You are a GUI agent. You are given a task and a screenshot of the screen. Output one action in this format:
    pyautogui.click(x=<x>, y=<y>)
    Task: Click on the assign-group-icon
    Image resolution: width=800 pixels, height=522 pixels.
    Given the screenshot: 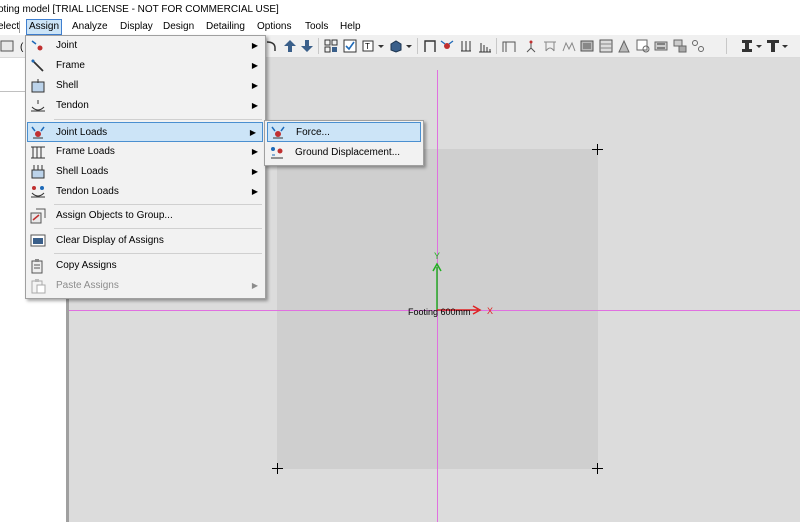 What is the action you would take?
    pyautogui.click(x=38, y=216)
    